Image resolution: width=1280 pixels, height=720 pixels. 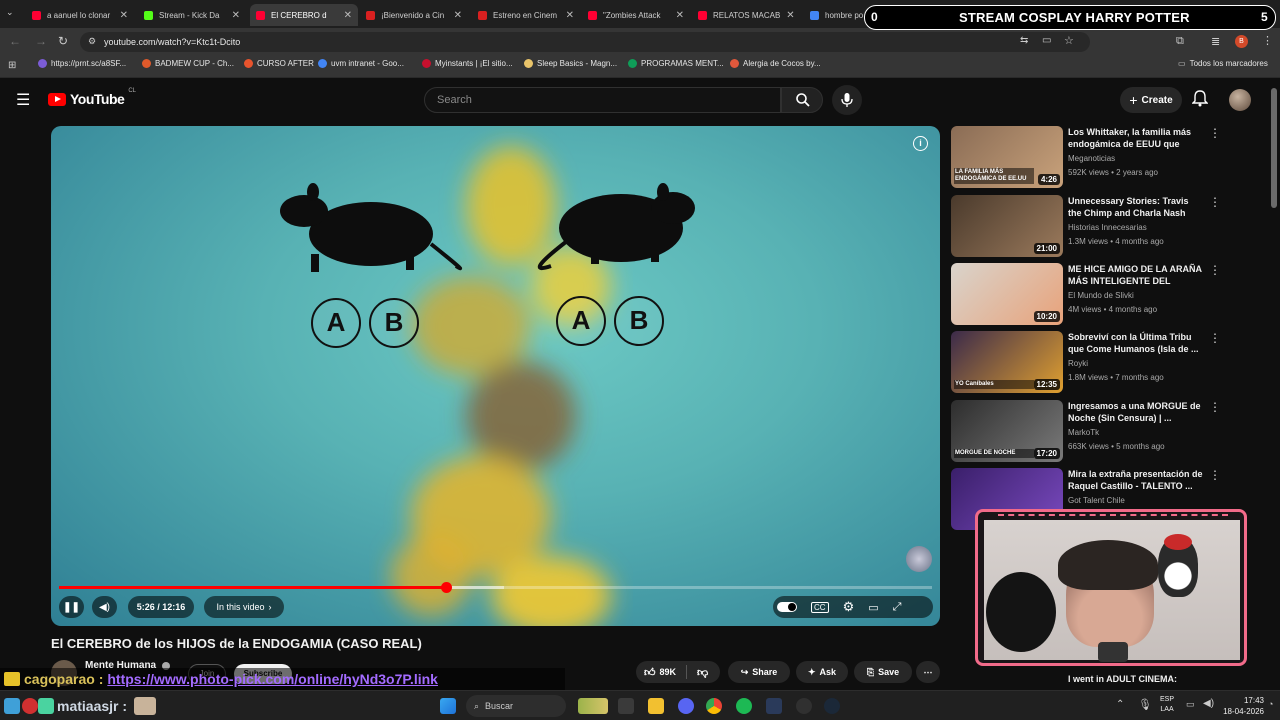 What do you see at coordinates (192, 15) in the screenshot?
I see `browser-tab: Stream - Kick Da ✕` at bounding box center [192, 15].